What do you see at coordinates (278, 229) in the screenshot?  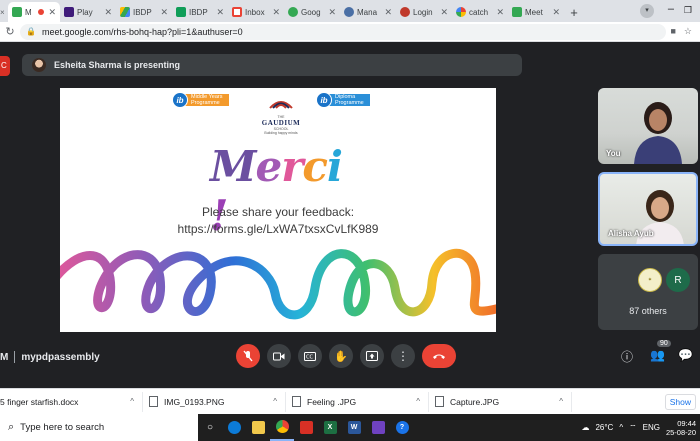 I see `feedback-link: https://forms.gle/LxWA7txsxCvLfK989` at bounding box center [278, 229].